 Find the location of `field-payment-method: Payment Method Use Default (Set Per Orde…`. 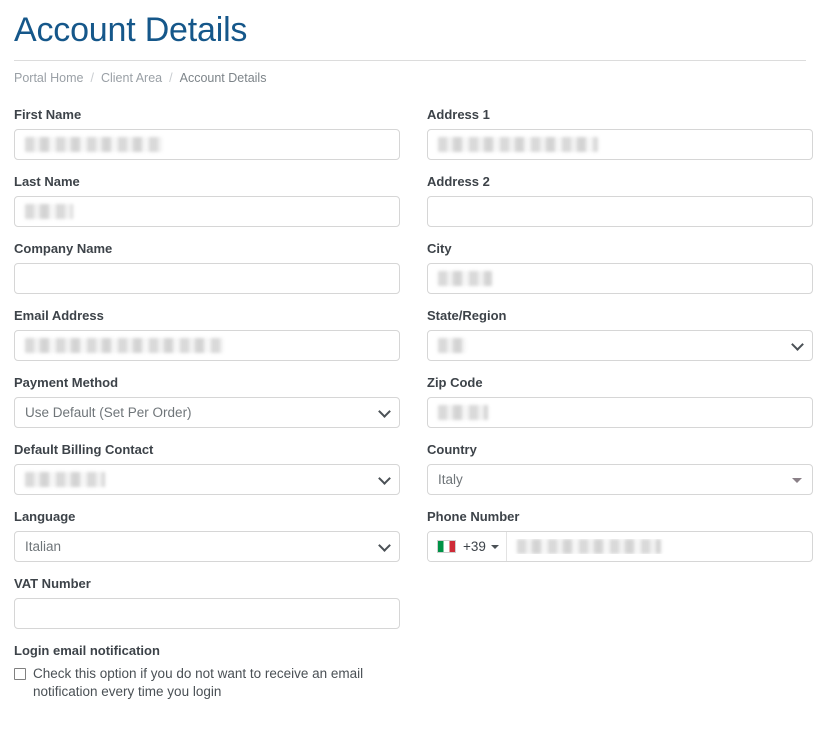

field-payment-method: Payment Method Use Default (Set Per Orde… is located at coordinates (207, 401).